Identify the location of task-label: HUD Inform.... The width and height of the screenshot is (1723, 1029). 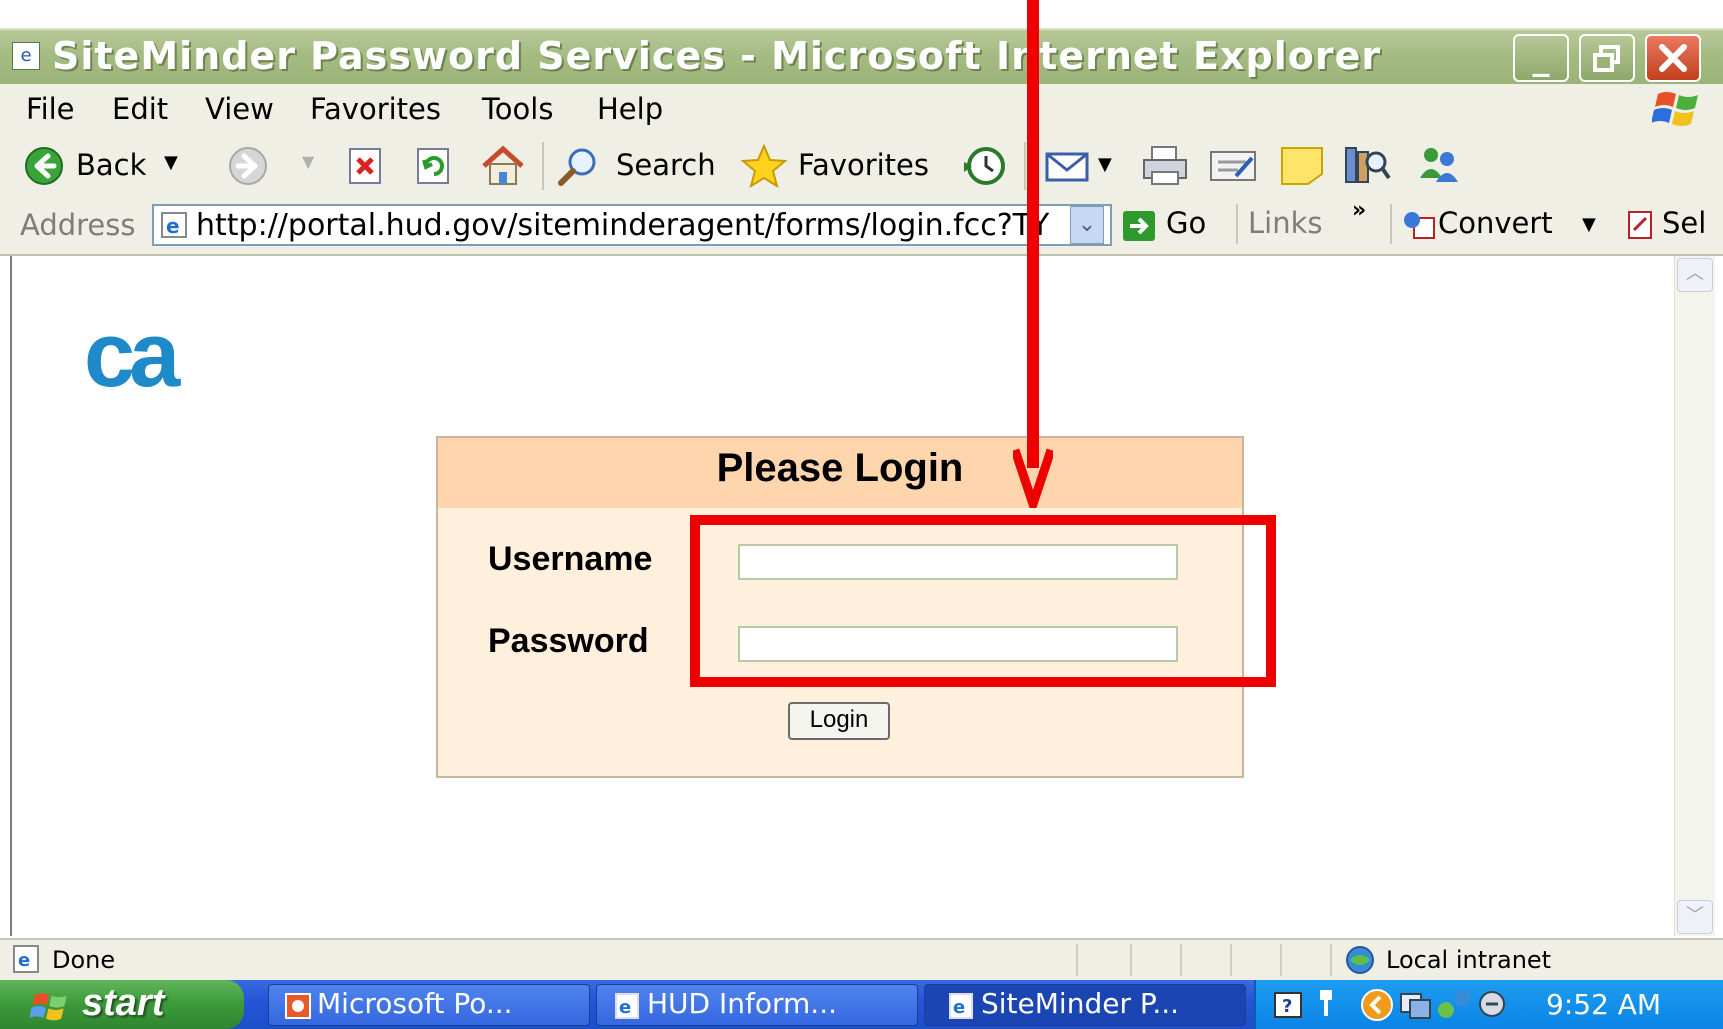
(742, 1003).